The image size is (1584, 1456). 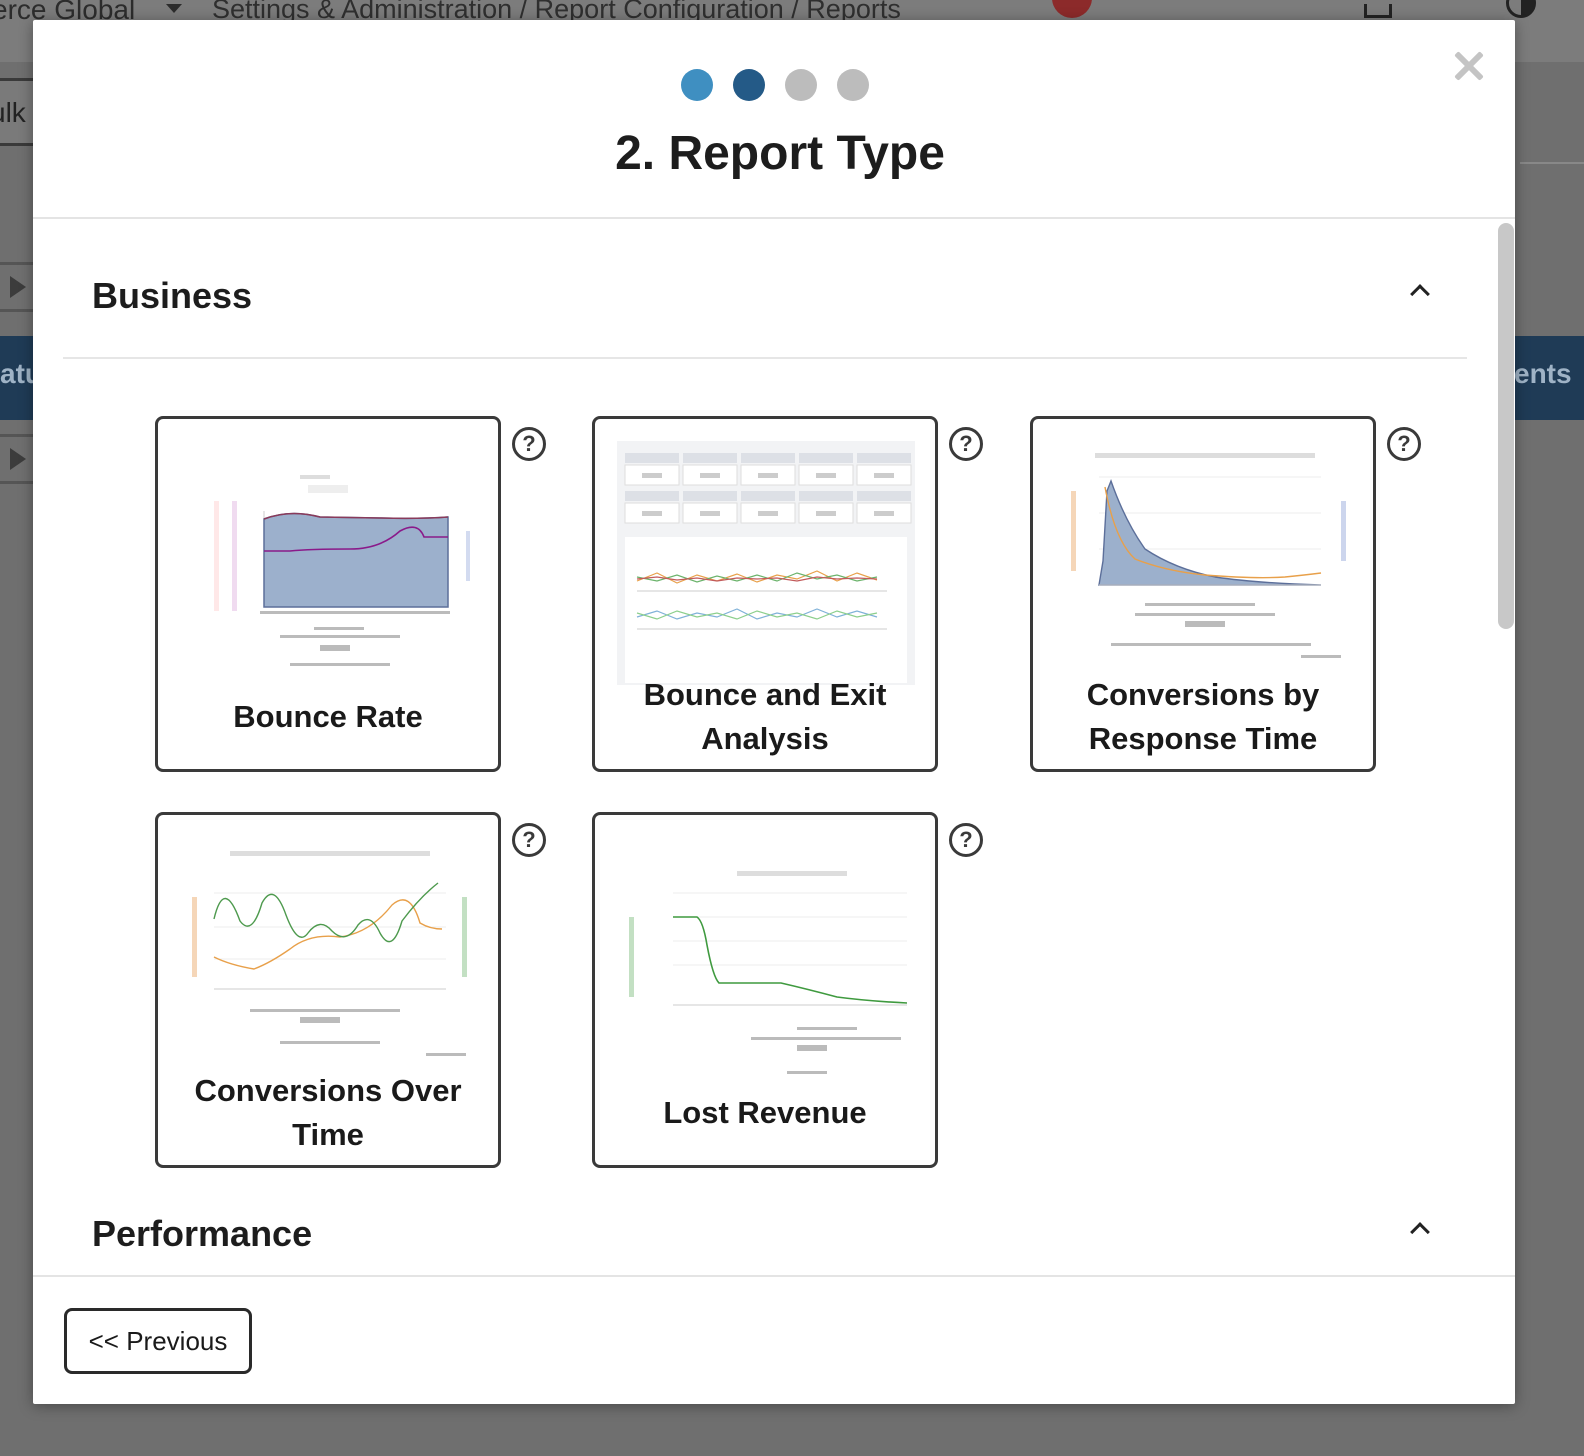 What do you see at coordinates (966, 840) in the screenshot?
I see `help-icon-lost-revenue: ?` at bounding box center [966, 840].